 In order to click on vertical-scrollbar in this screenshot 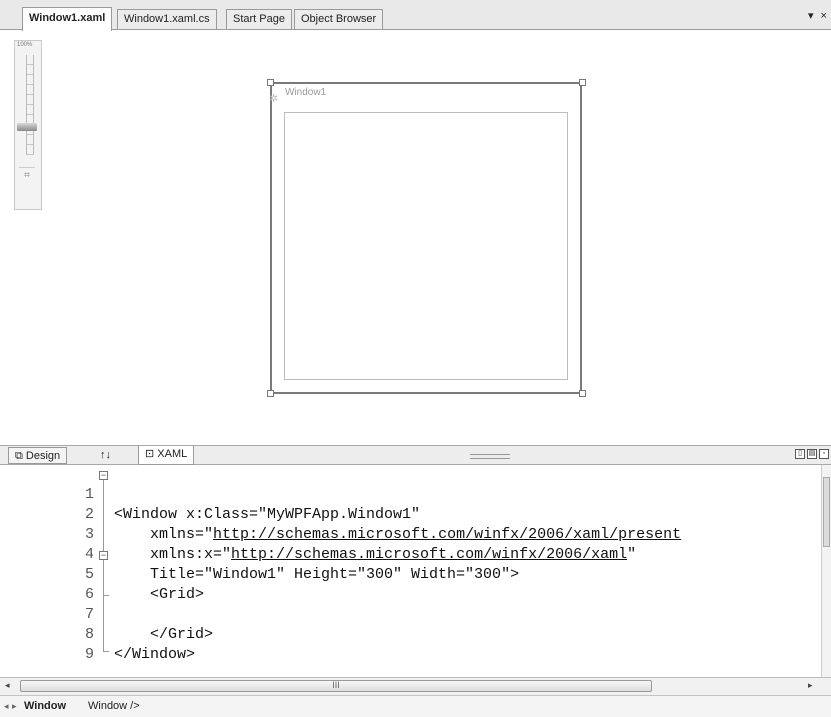, I will do `click(826, 571)`.